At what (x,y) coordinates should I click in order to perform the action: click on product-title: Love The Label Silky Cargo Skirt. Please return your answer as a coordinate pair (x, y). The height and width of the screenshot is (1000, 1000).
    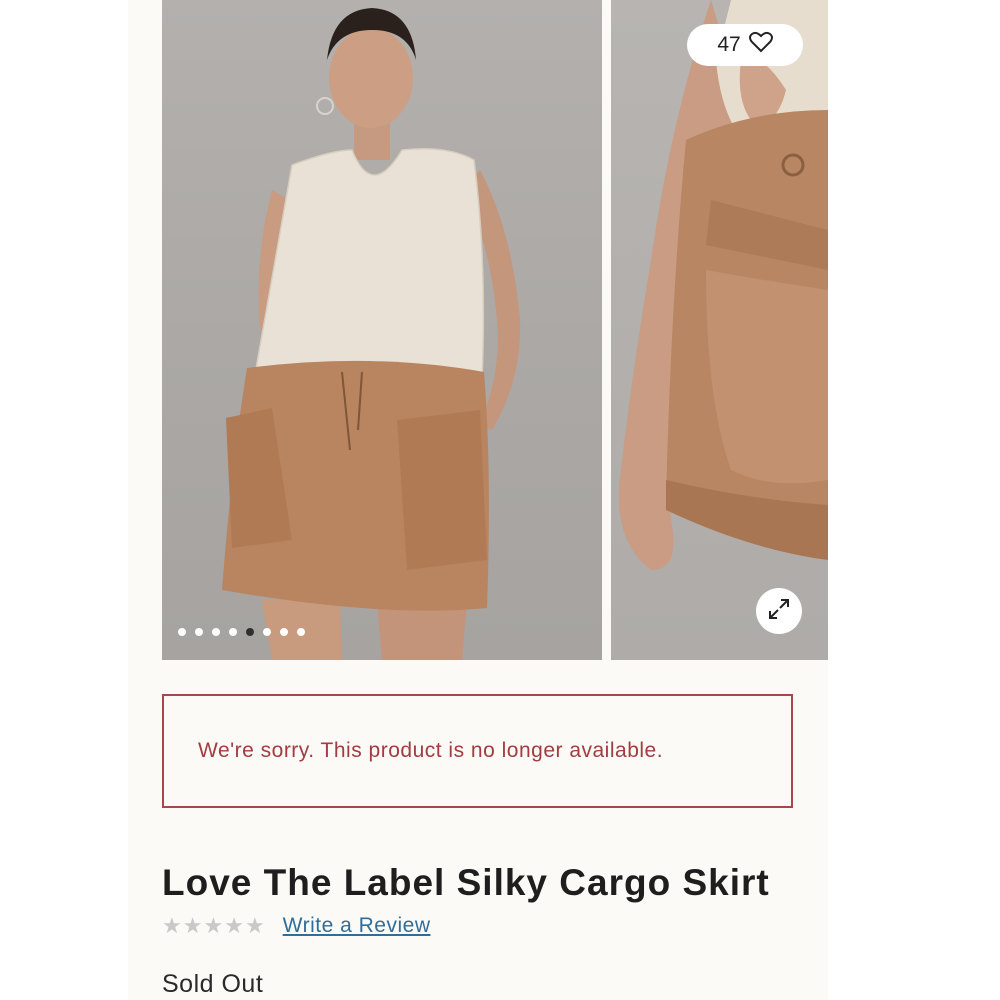
    Looking at the image, I should click on (466, 882).